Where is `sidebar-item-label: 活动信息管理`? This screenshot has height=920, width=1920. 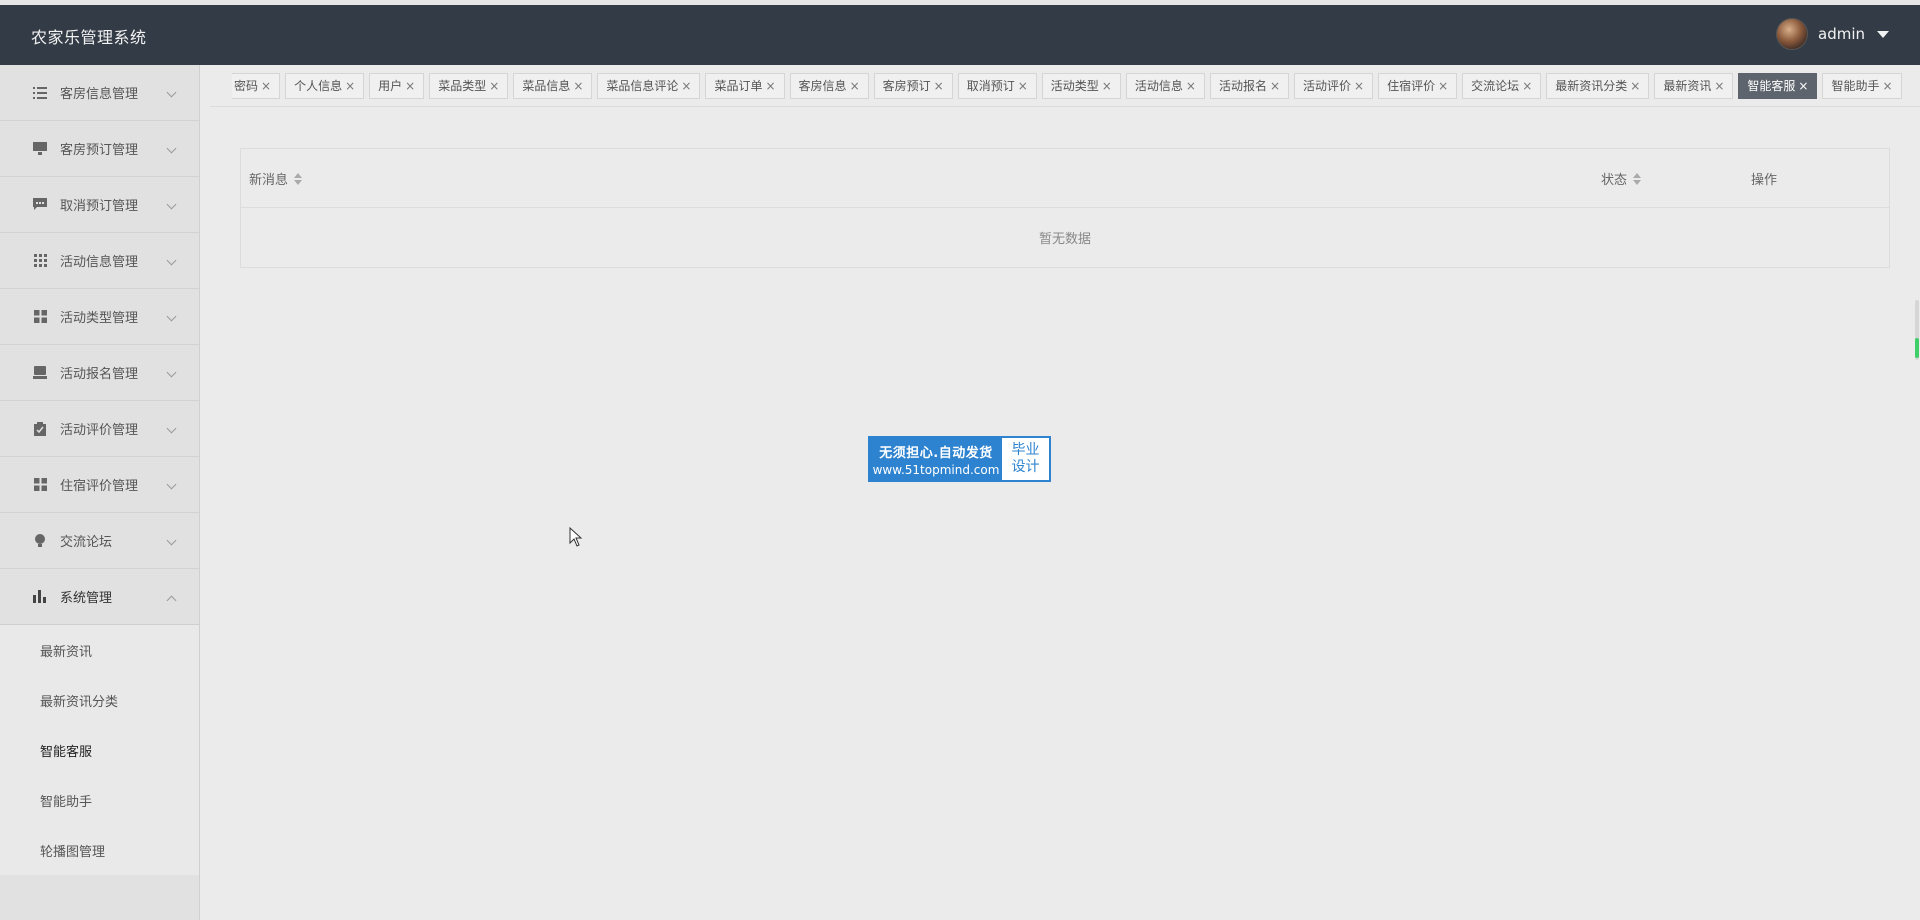 sidebar-item-label: 活动信息管理 is located at coordinates (99, 262).